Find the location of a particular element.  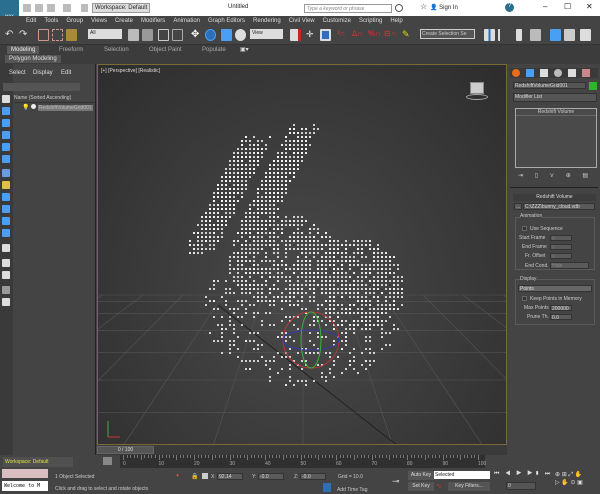

scale-icon is located at coordinates (226, 35).